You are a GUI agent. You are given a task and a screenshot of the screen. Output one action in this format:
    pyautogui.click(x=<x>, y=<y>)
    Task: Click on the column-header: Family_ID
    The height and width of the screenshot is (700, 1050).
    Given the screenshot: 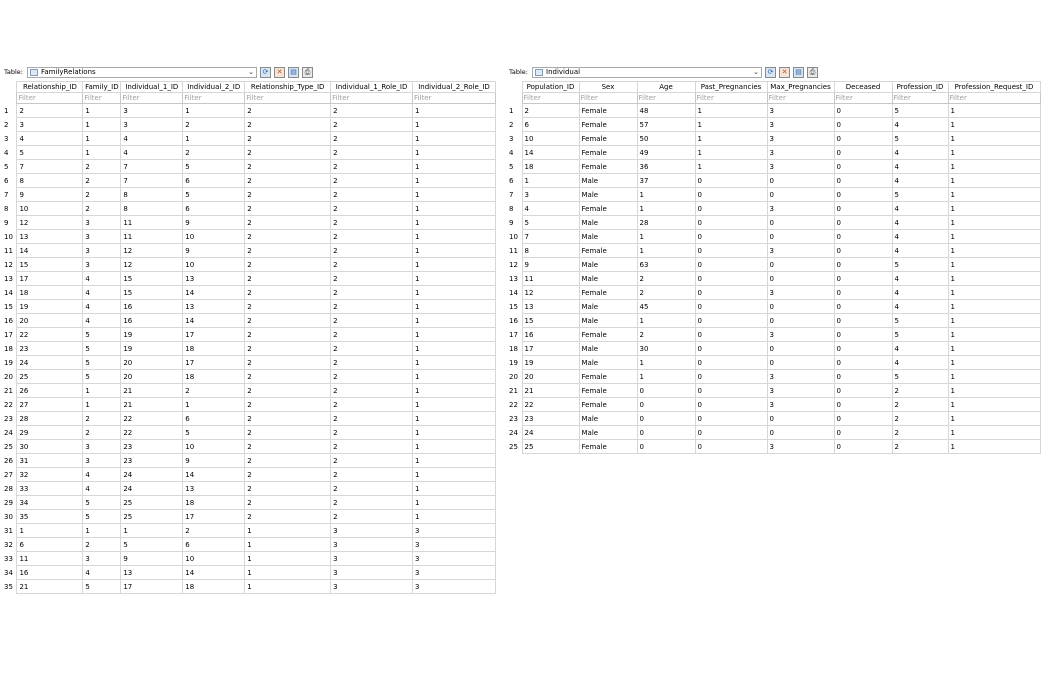 What is the action you would take?
    pyautogui.click(x=102, y=87)
    